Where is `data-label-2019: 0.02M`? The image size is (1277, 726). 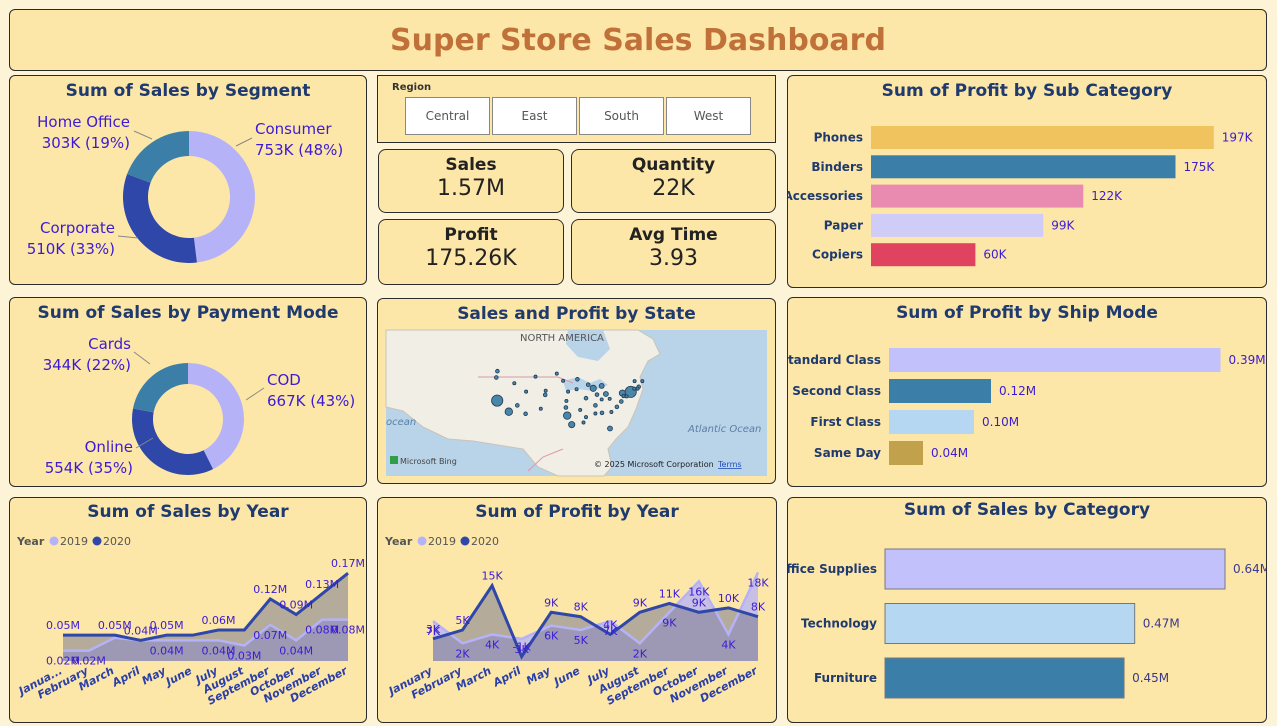 data-label-2019: 0.02M is located at coordinates (89, 661).